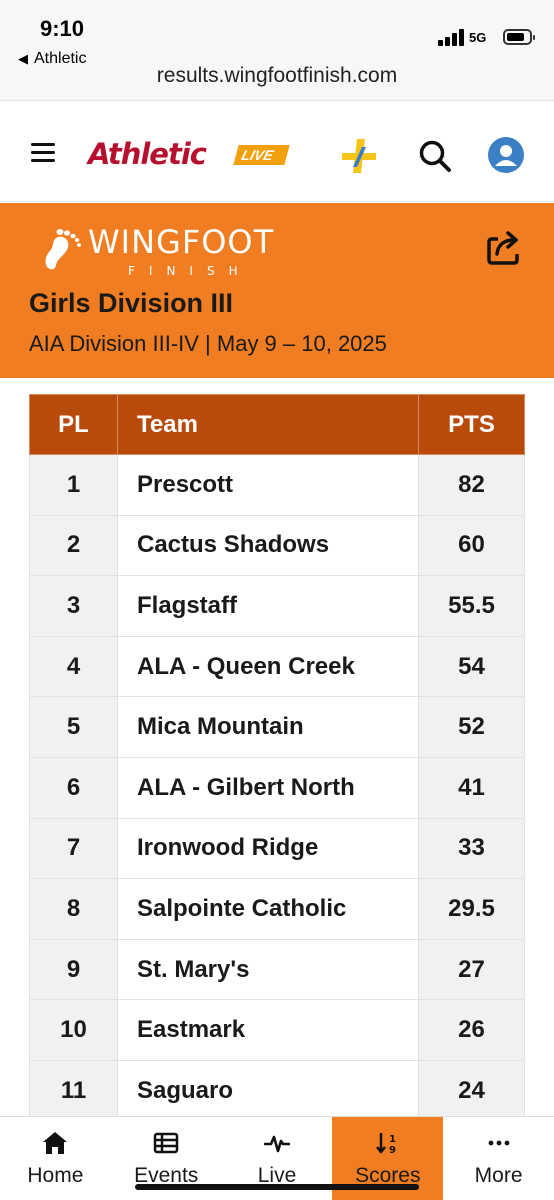 This screenshot has width=554, height=1200. Describe the element at coordinates (471, 666) in the screenshot. I see `points-cell: 54` at that location.